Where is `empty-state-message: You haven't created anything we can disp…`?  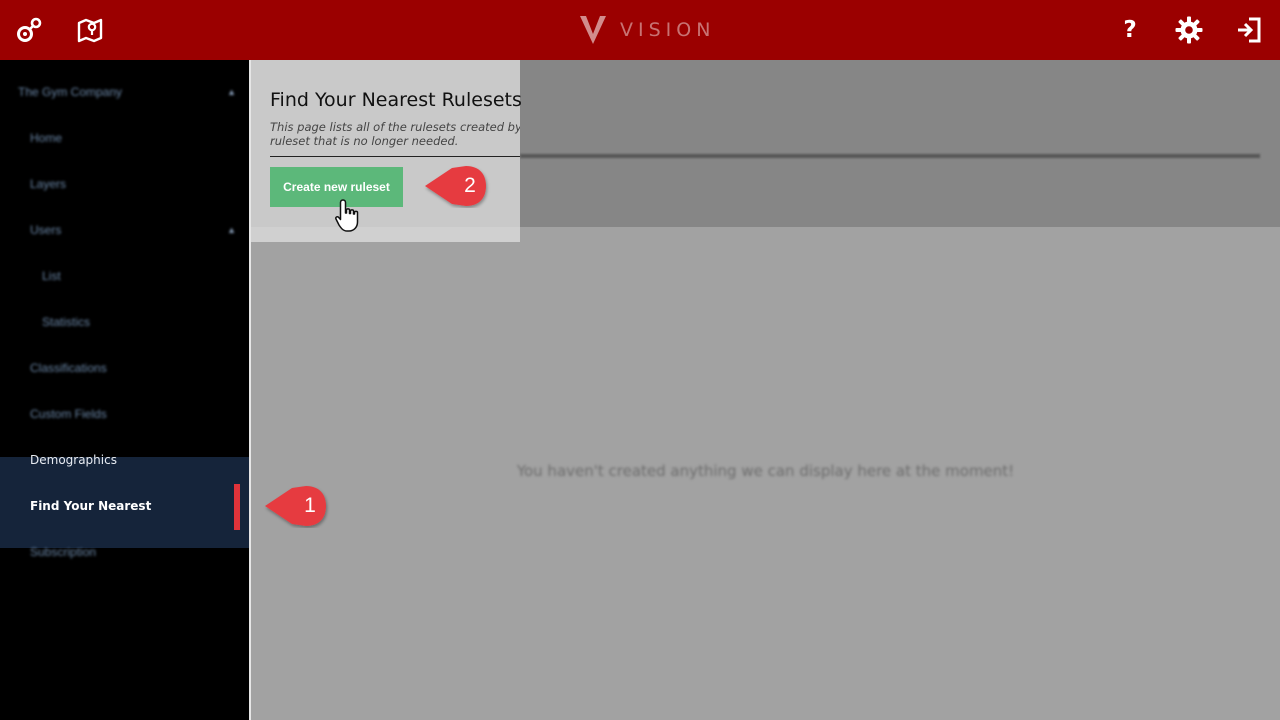
empty-state-message: You haven't created anything we can disp… is located at coordinates (765, 471).